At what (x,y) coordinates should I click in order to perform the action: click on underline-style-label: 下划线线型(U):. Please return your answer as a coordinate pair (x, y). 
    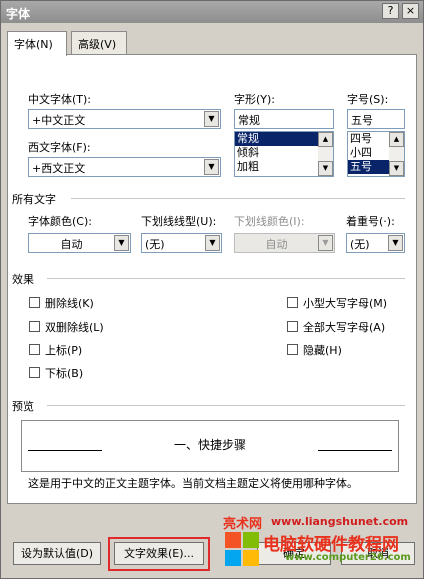
    Looking at the image, I should click on (179, 221).